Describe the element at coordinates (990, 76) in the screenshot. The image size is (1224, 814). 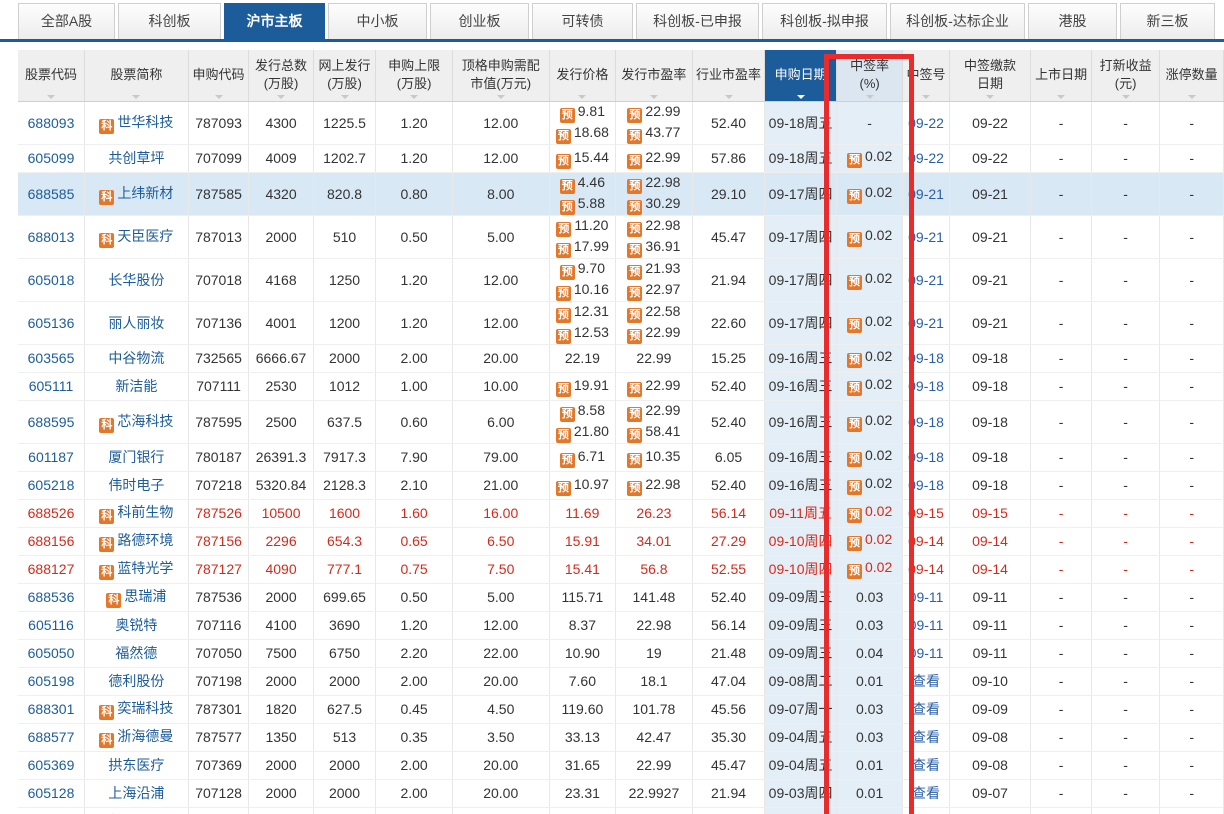
I see `column-header-13: 中签缴款 日期` at that location.